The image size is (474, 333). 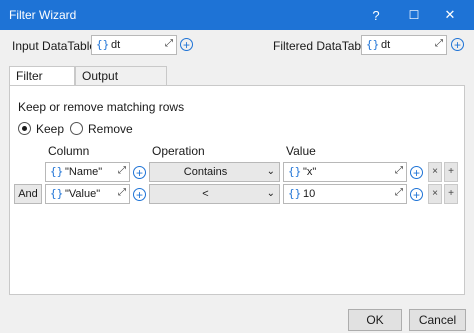 What do you see at coordinates (237, 15) in the screenshot?
I see `title-bar: Filter Wizard ? ☐ ✕` at bounding box center [237, 15].